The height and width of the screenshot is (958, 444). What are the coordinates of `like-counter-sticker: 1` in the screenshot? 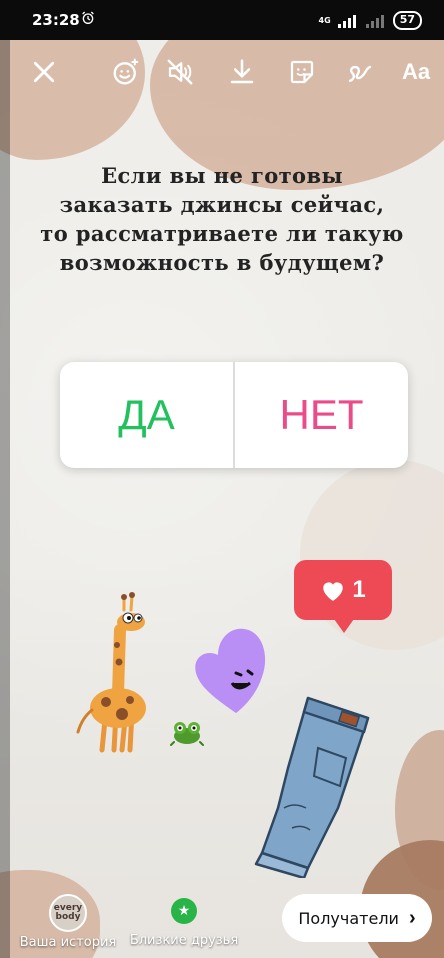 It's located at (343, 596).